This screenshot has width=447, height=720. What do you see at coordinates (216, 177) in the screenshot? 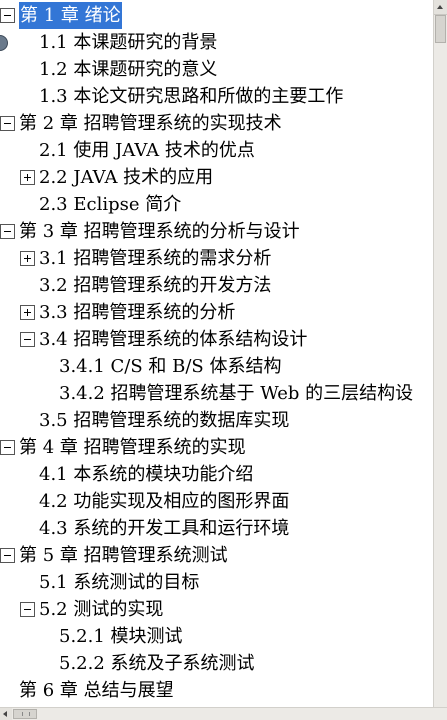
I see `outline-item: 2.2 JAVA 技术的应用` at bounding box center [216, 177].